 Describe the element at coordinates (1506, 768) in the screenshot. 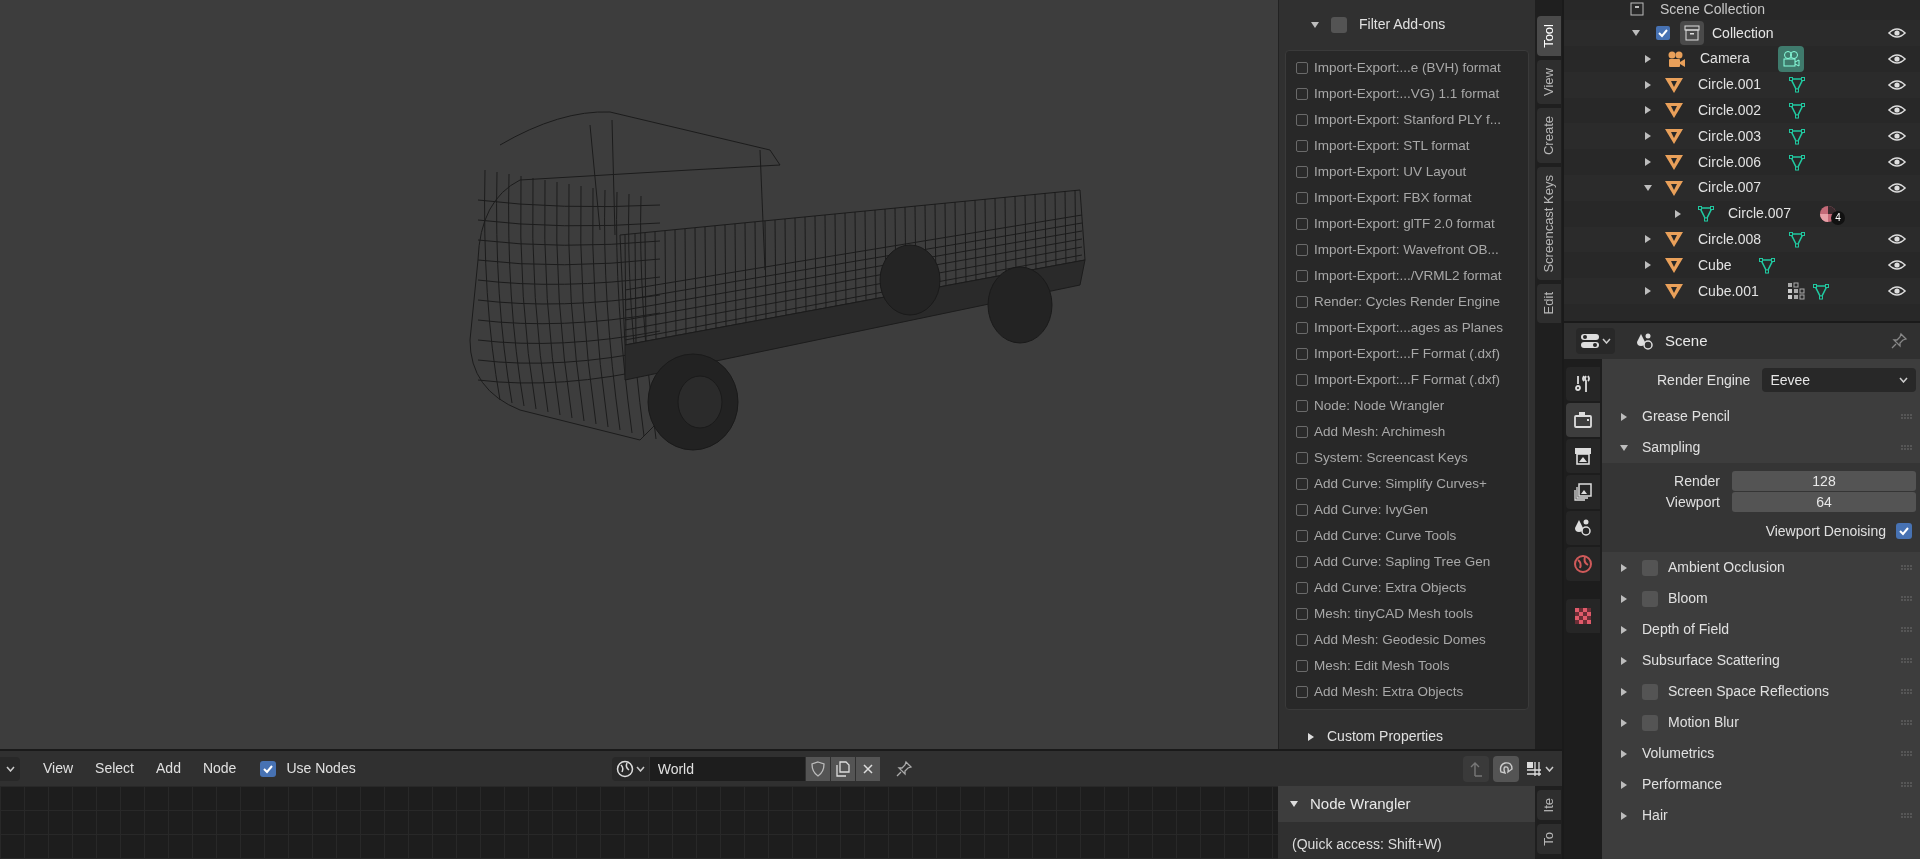

I see `snap-magnet-button` at that location.